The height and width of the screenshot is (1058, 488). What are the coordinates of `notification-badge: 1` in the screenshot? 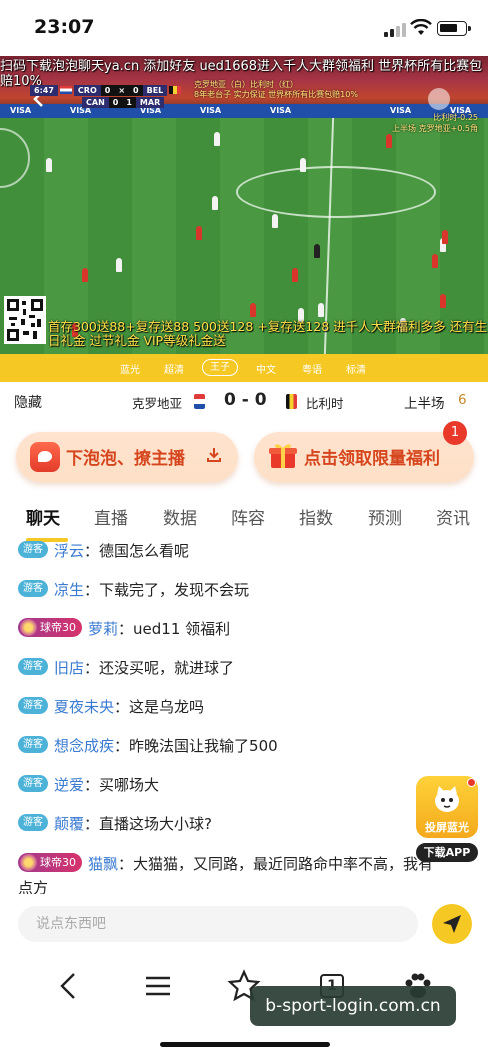 It's located at (455, 433).